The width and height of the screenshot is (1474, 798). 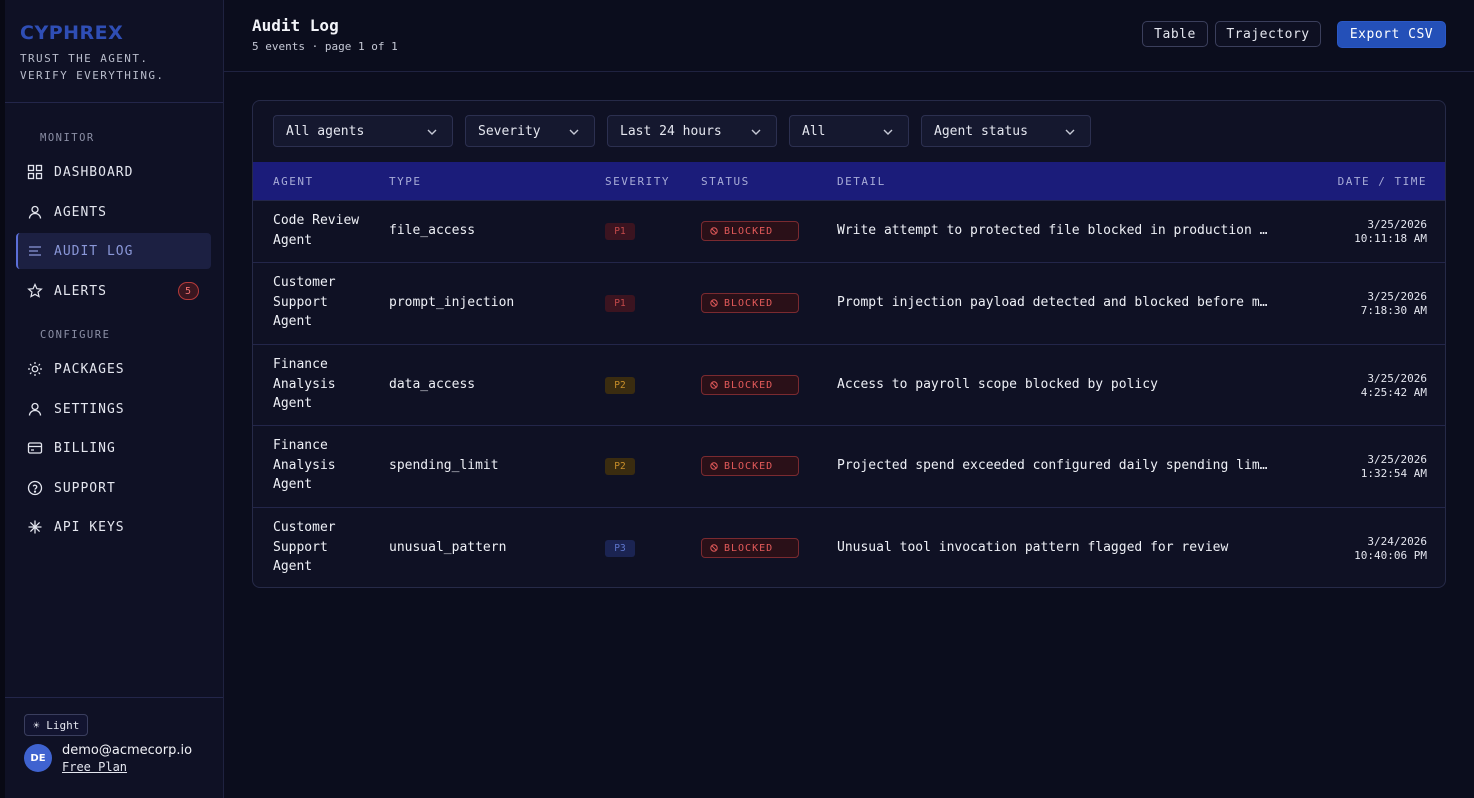 I want to click on event-datetime: 3/25/2026 4:25:42 AM, so click(x=1394, y=386).